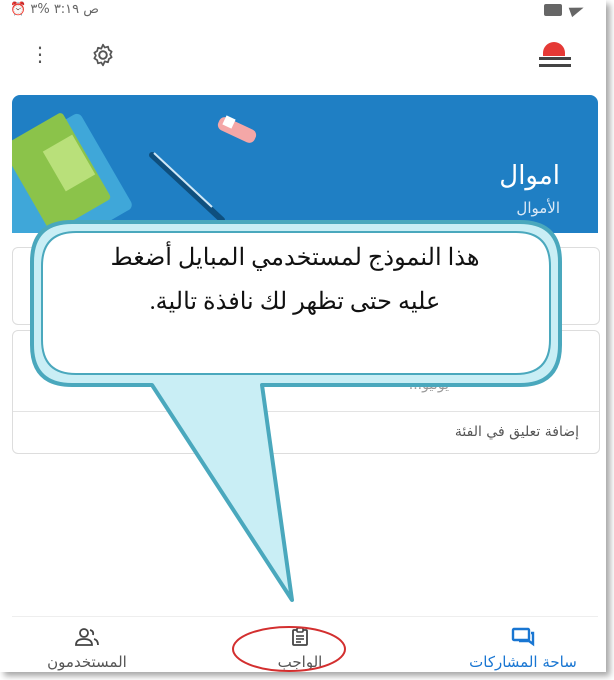  What do you see at coordinates (87, 662) in the screenshot?
I see `tab-people-label: المستخدمون` at bounding box center [87, 662].